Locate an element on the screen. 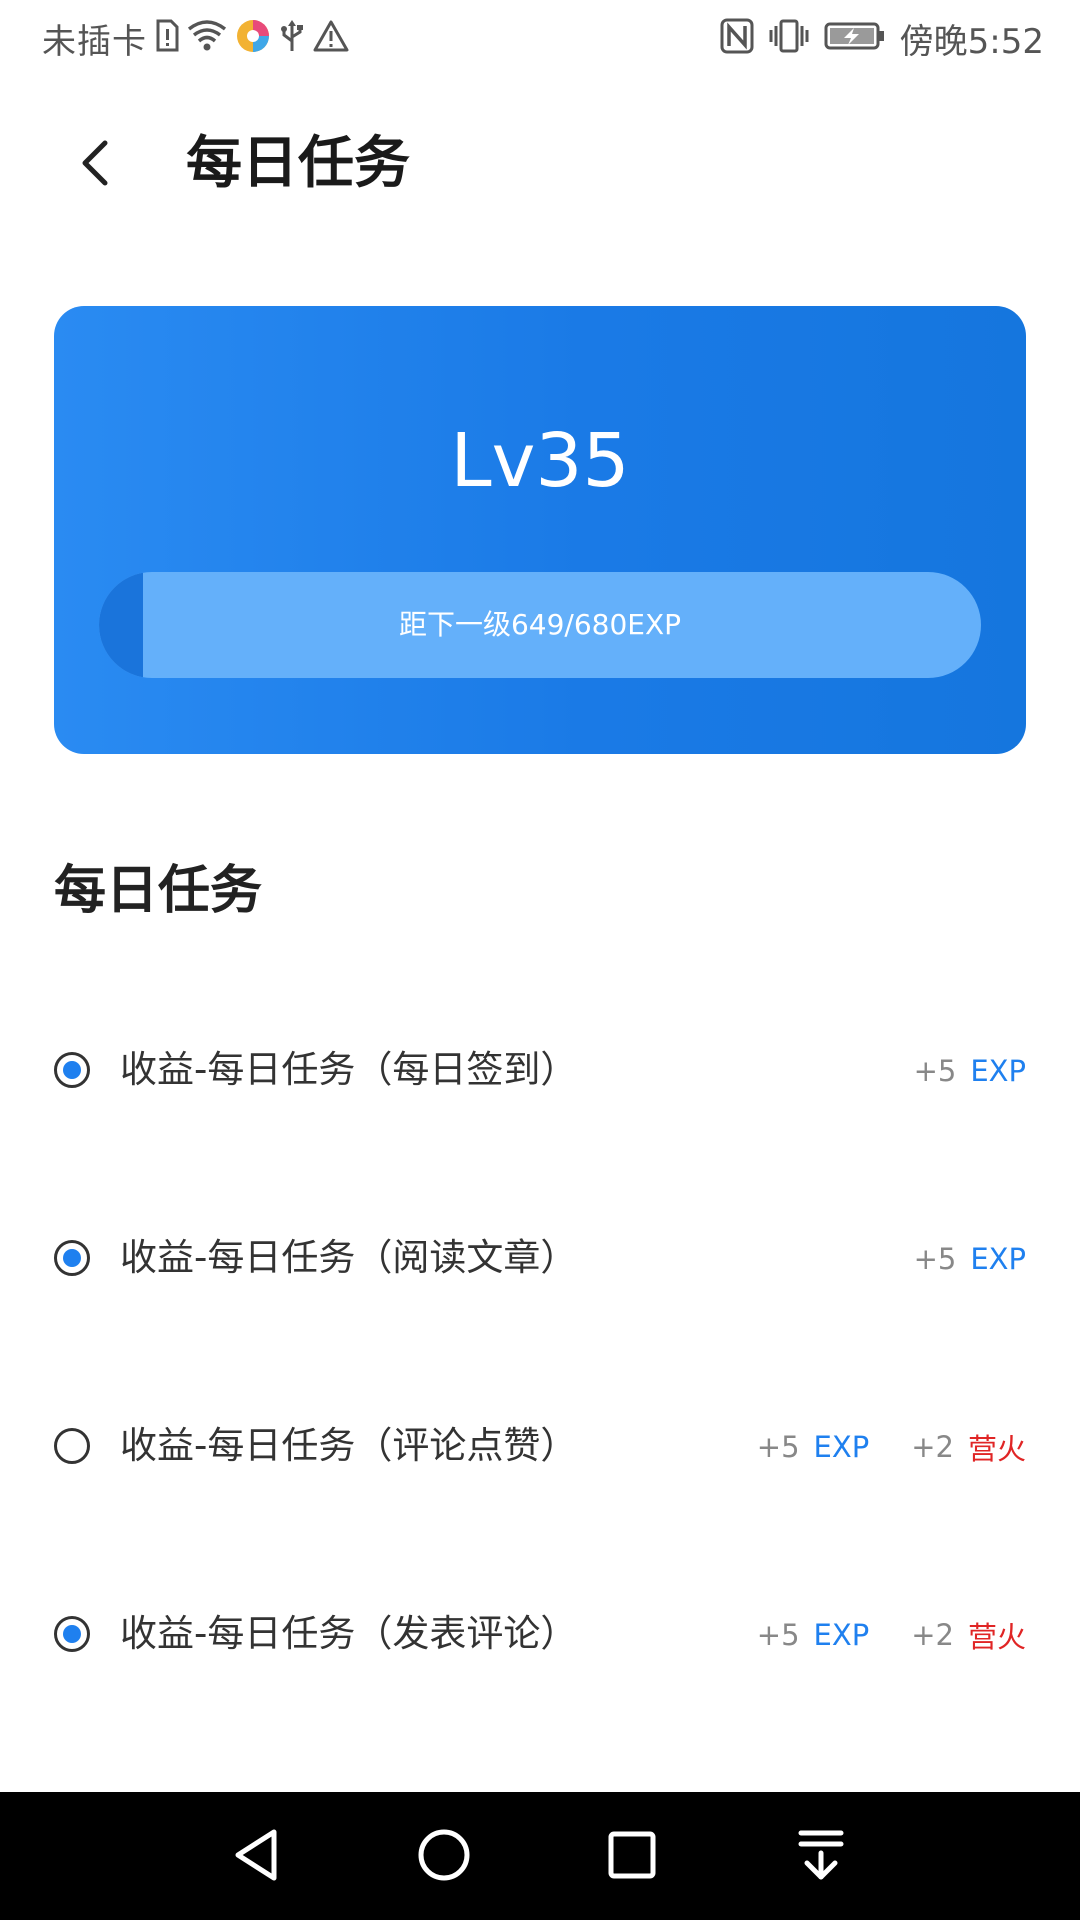  wifi-icon is located at coordinates (207, 38).